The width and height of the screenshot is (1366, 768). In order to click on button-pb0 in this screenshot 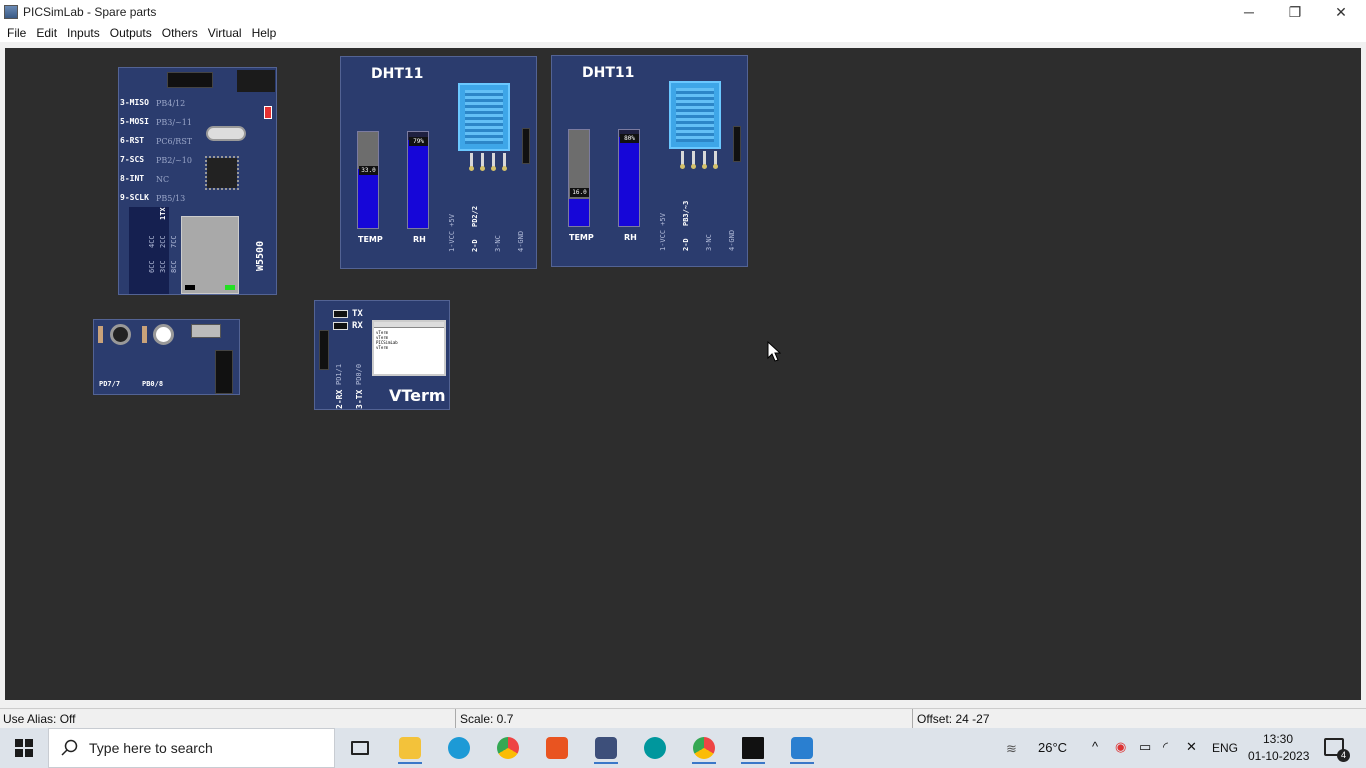, I will do `click(163, 334)`.